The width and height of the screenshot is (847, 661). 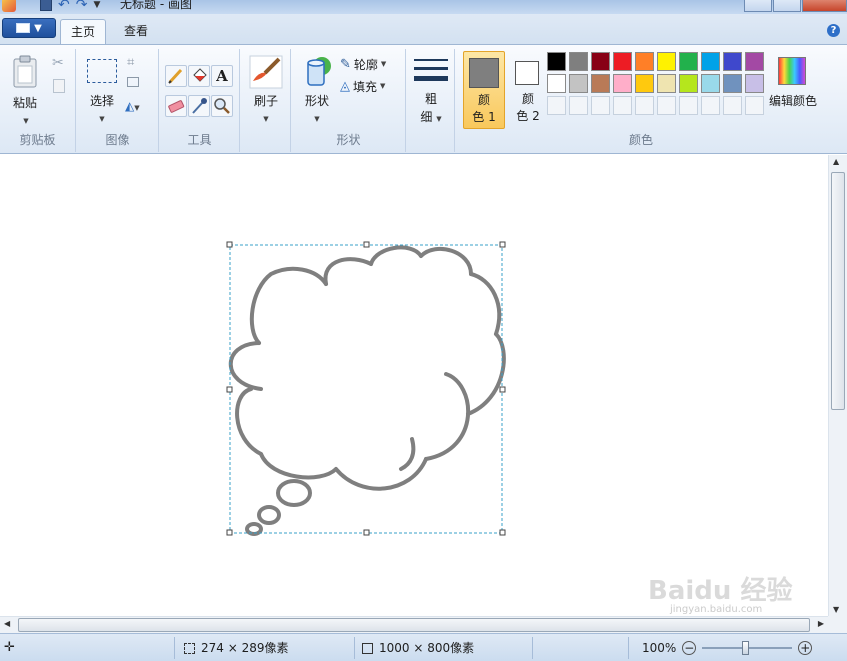 I want to click on horizontal-scroll-thumb, so click(x=414, y=625).